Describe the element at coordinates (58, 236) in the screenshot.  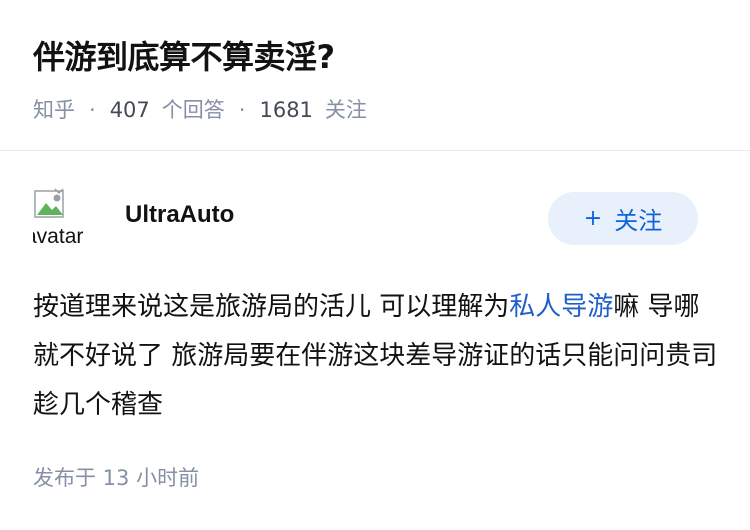
I see `avatar-alt-text: avatar` at that location.